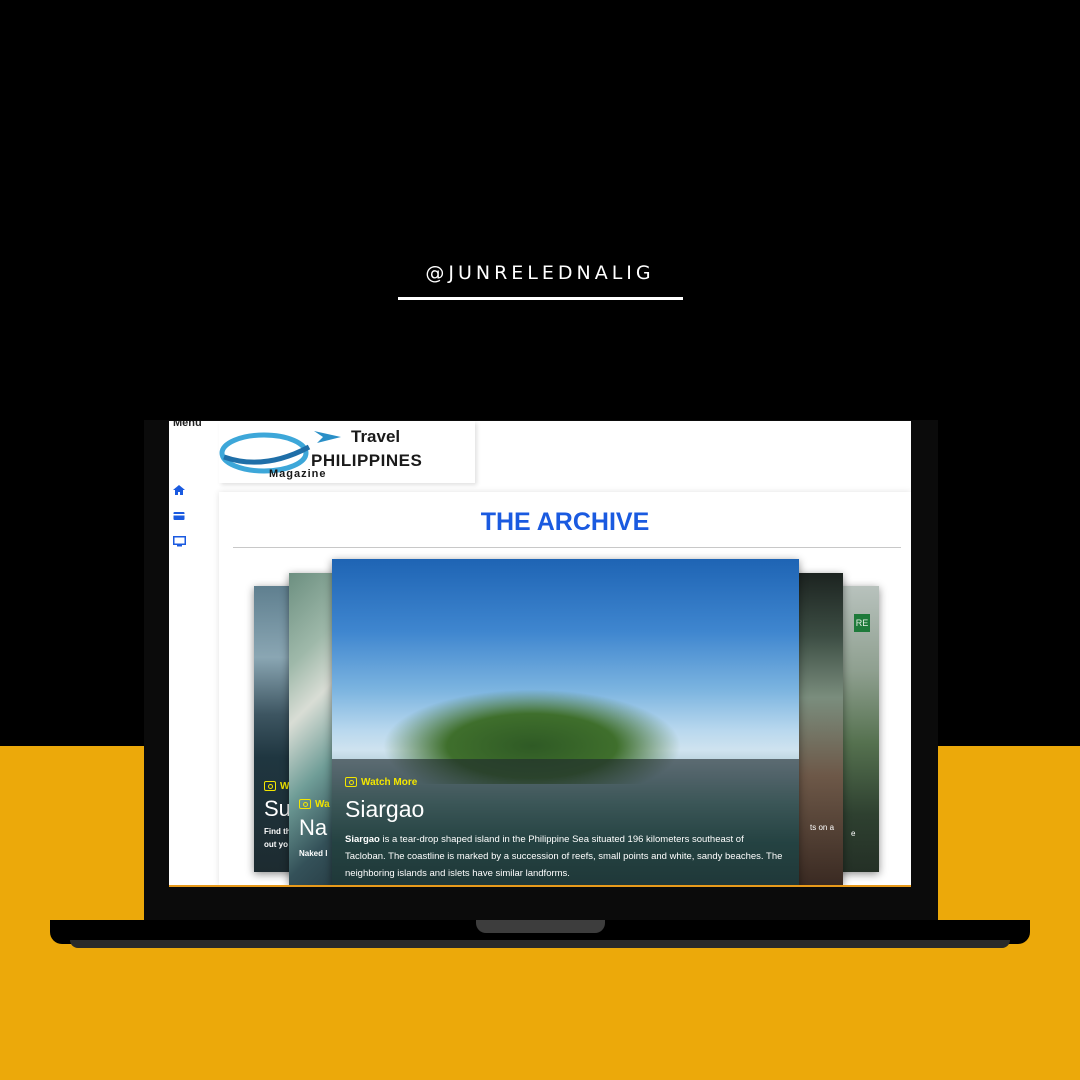 This screenshot has height=1080, width=1080. I want to click on card-title: Su, so click(277, 808).